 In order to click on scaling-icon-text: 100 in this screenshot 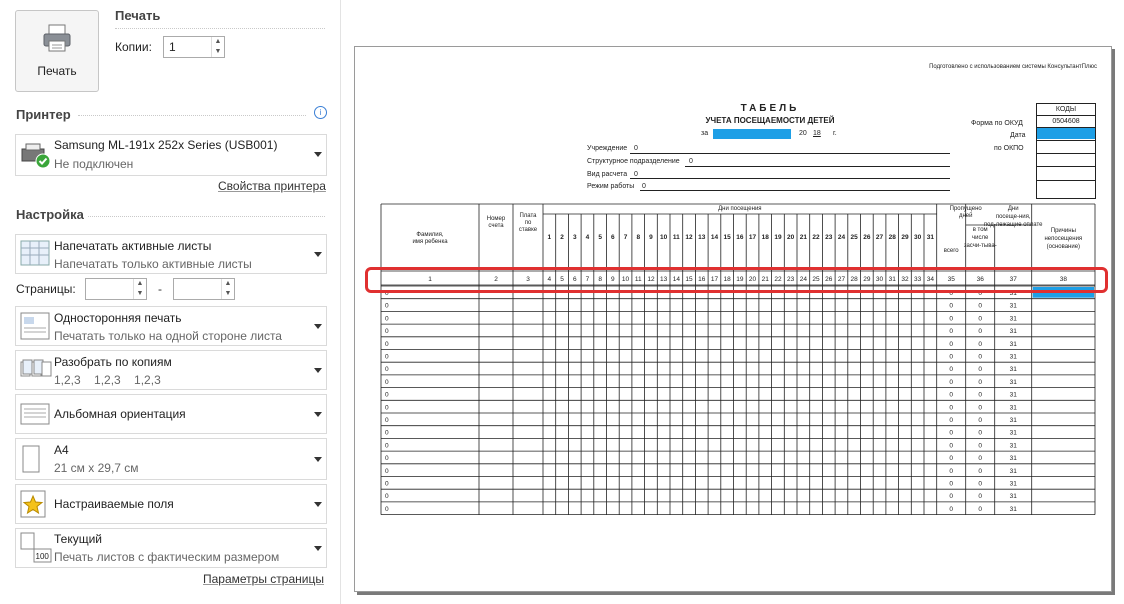, I will do `click(43, 556)`.